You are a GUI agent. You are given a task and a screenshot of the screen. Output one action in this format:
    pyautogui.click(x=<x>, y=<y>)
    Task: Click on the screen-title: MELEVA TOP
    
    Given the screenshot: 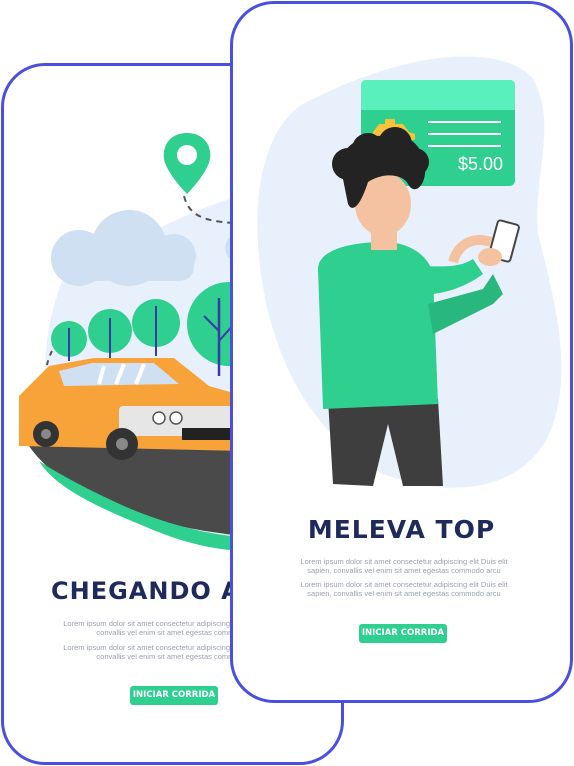 What is the action you would take?
    pyautogui.click(x=401, y=529)
    